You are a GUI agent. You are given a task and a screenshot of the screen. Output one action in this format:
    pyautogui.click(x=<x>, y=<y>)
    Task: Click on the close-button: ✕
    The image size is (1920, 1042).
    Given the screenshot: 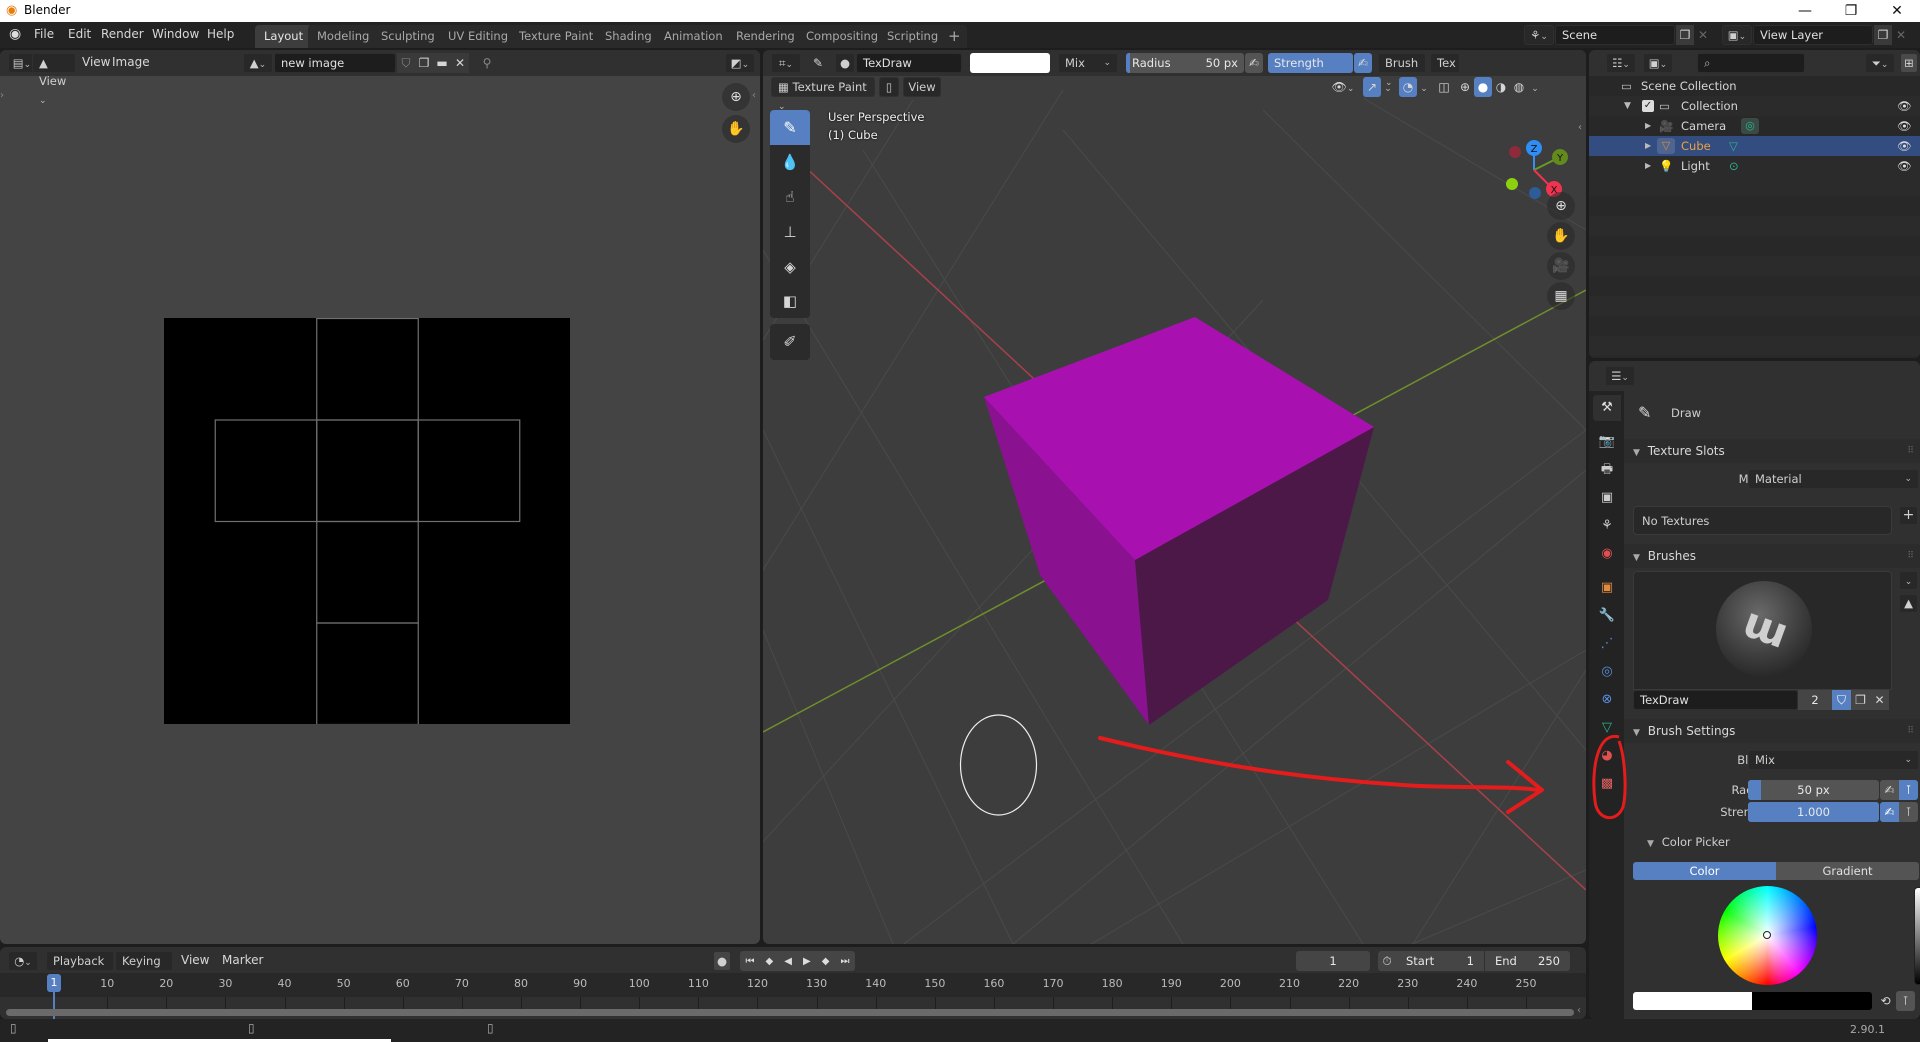 What is the action you would take?
    pyautogui.click(x=1897, y=11)
    